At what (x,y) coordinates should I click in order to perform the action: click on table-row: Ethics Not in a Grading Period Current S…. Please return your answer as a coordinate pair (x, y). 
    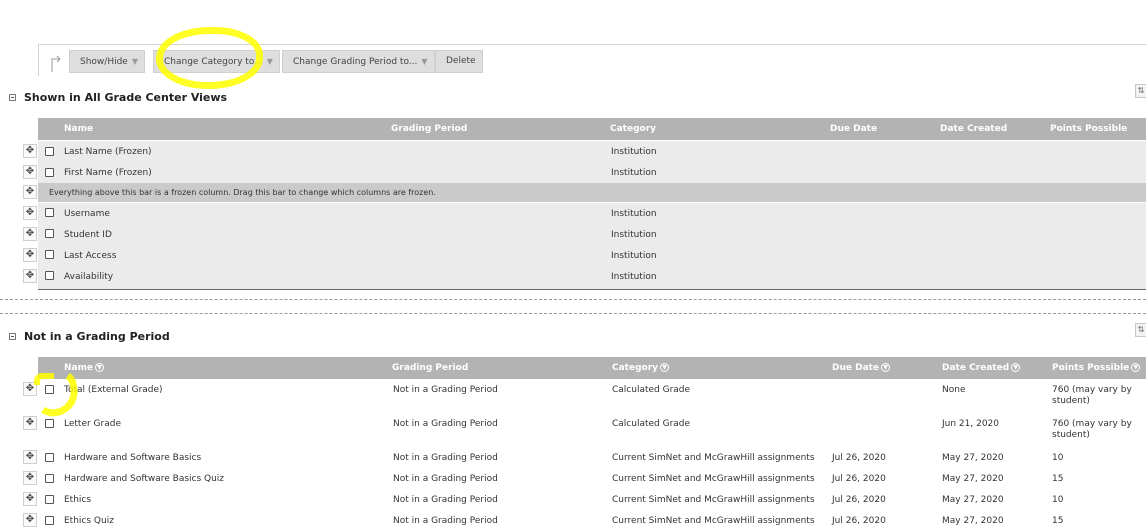
    Looking at the image, I should click on (592, 500).